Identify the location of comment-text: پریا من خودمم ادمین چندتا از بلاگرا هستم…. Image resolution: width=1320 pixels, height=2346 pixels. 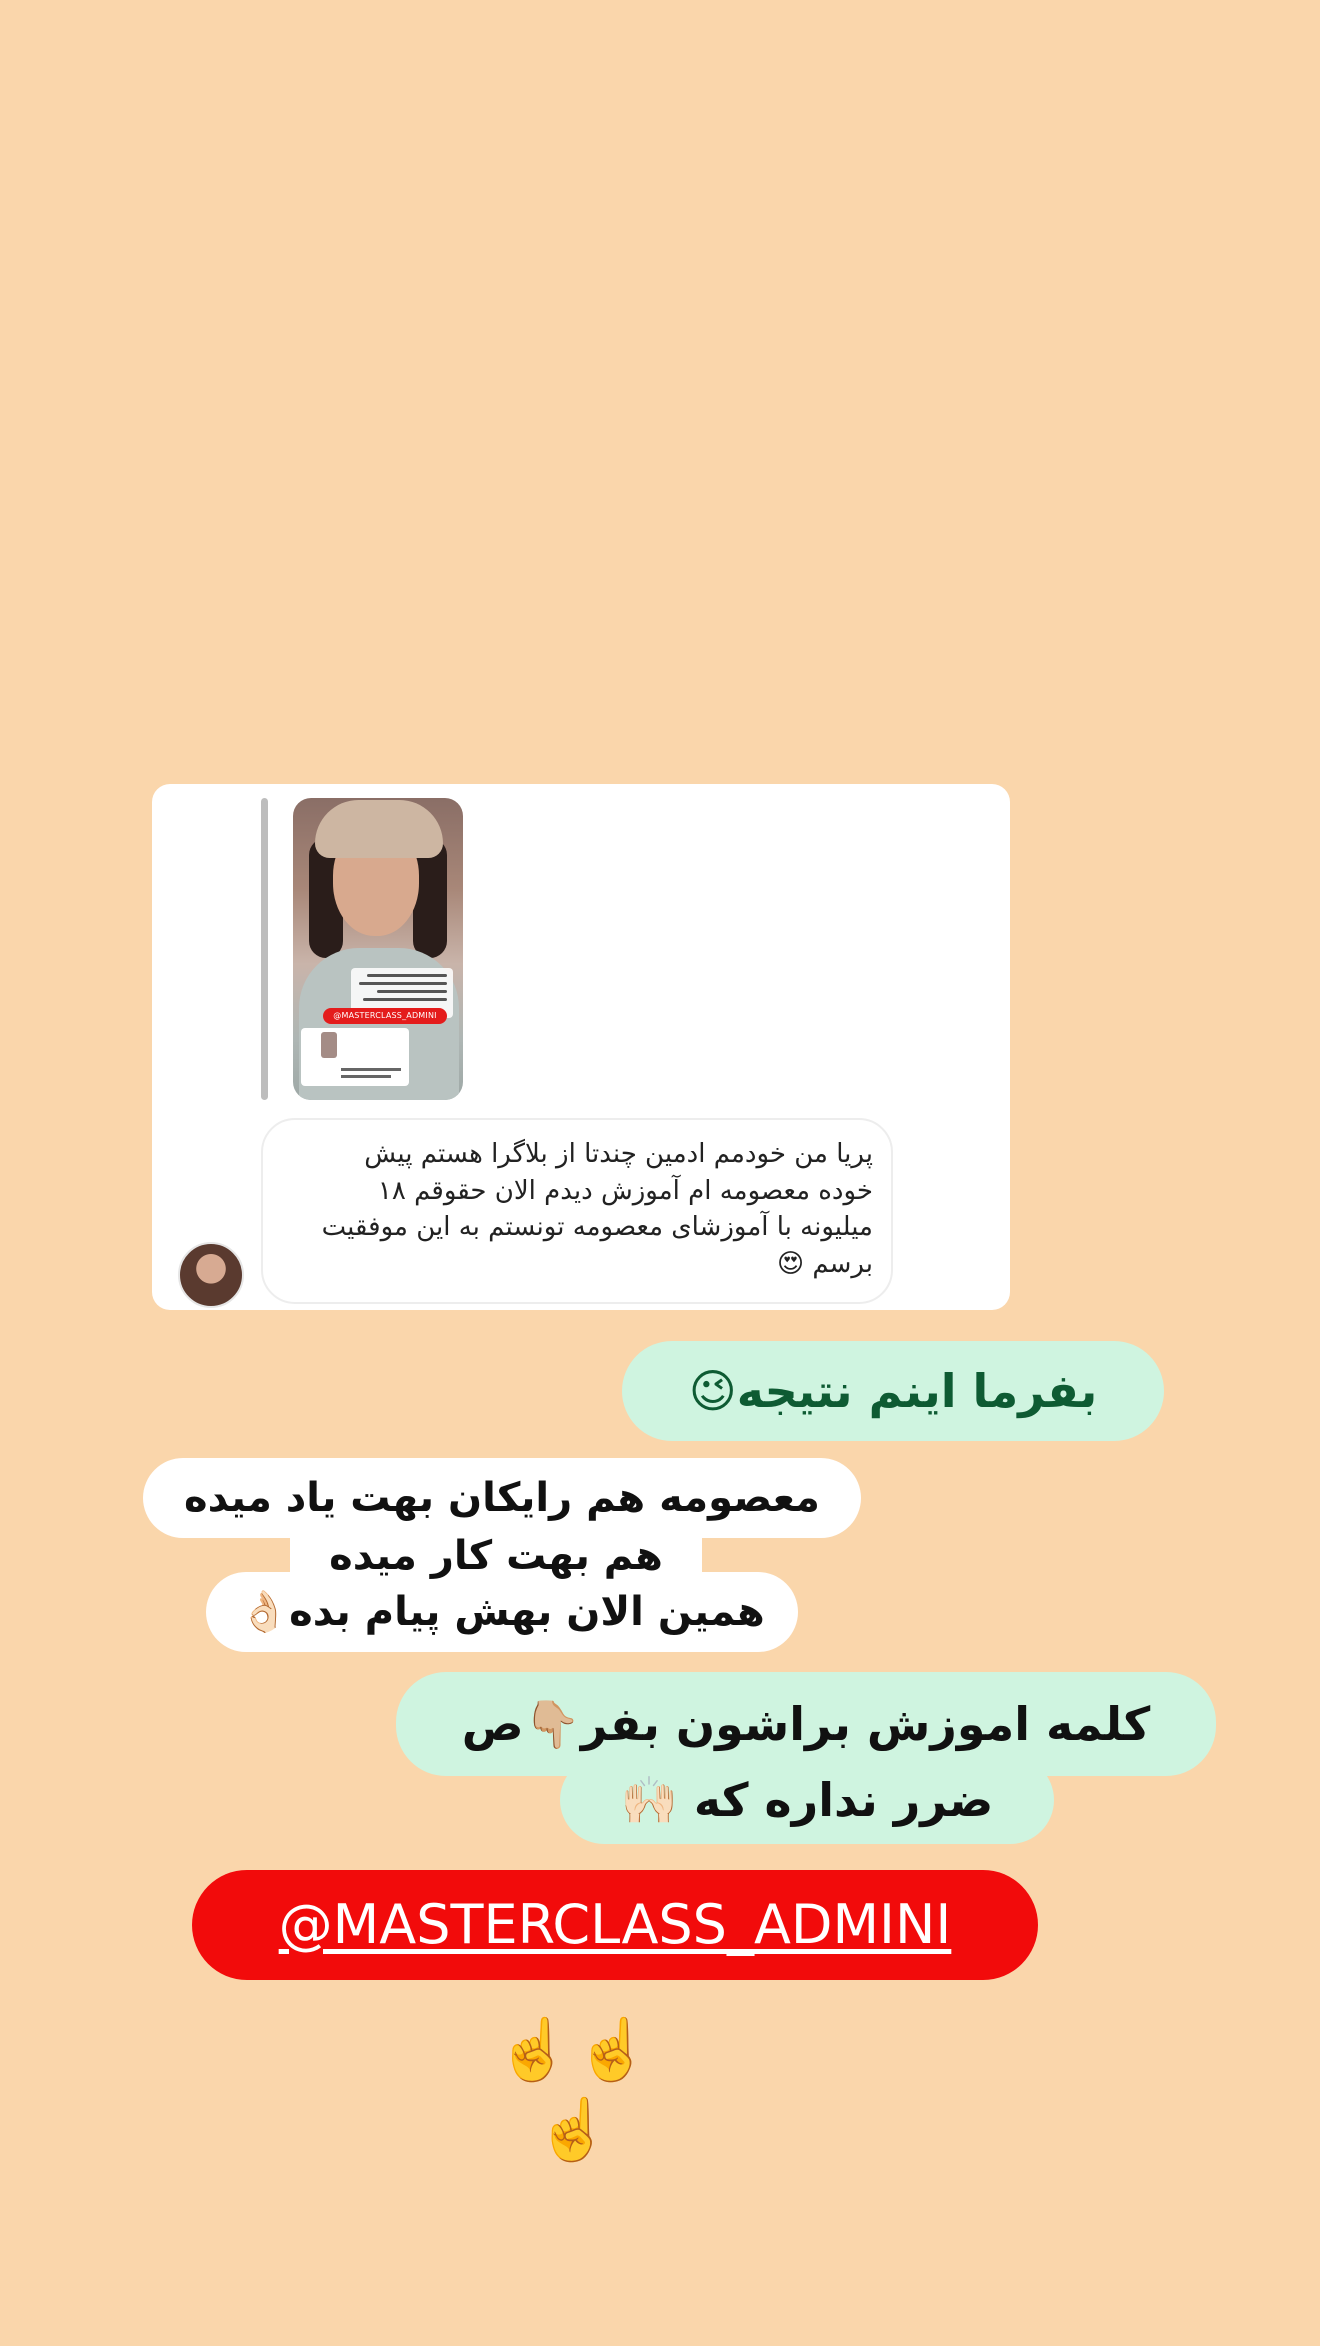
(597, 1209).